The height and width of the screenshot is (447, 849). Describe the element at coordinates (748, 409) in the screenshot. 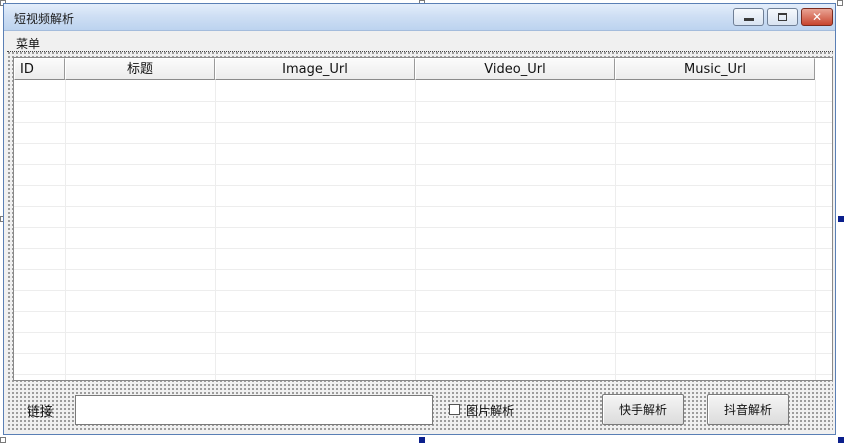

I see `douyin-parse-button: 抖音解析` at that location.